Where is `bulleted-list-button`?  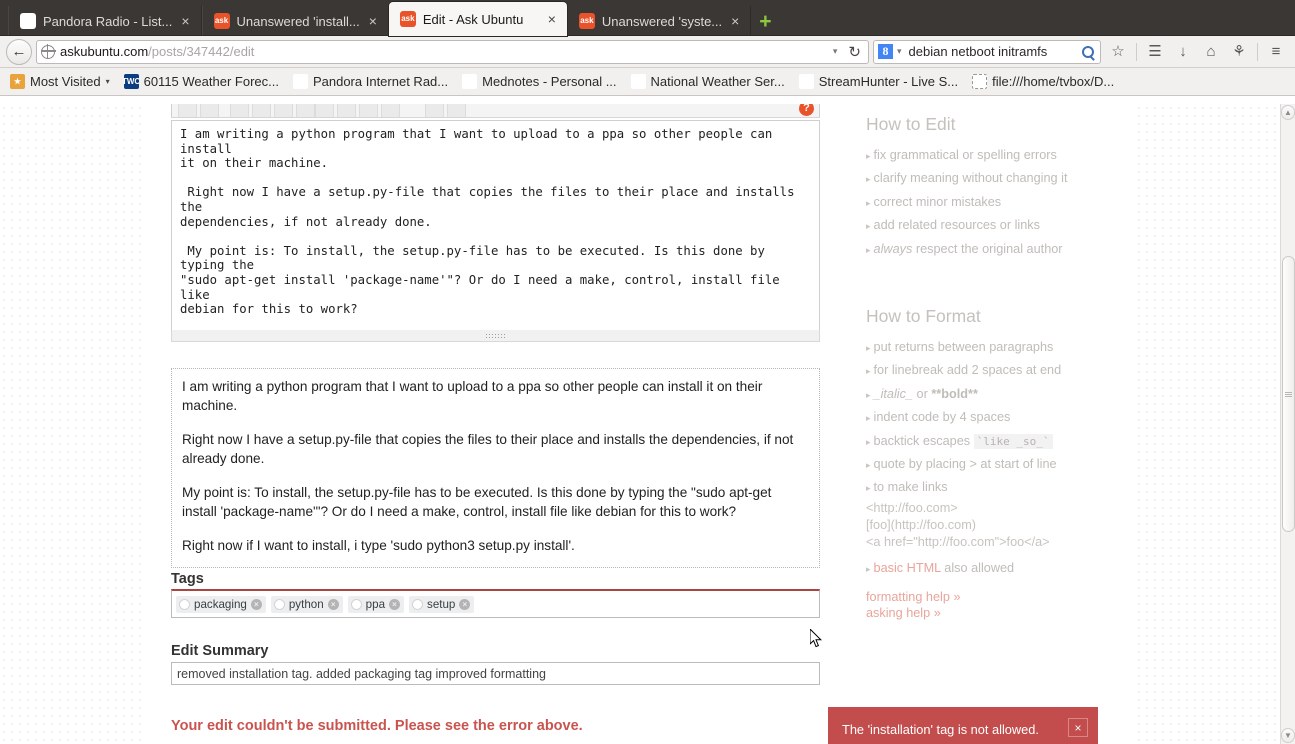 bulleted-list-button is located at coordinates (346, 110).